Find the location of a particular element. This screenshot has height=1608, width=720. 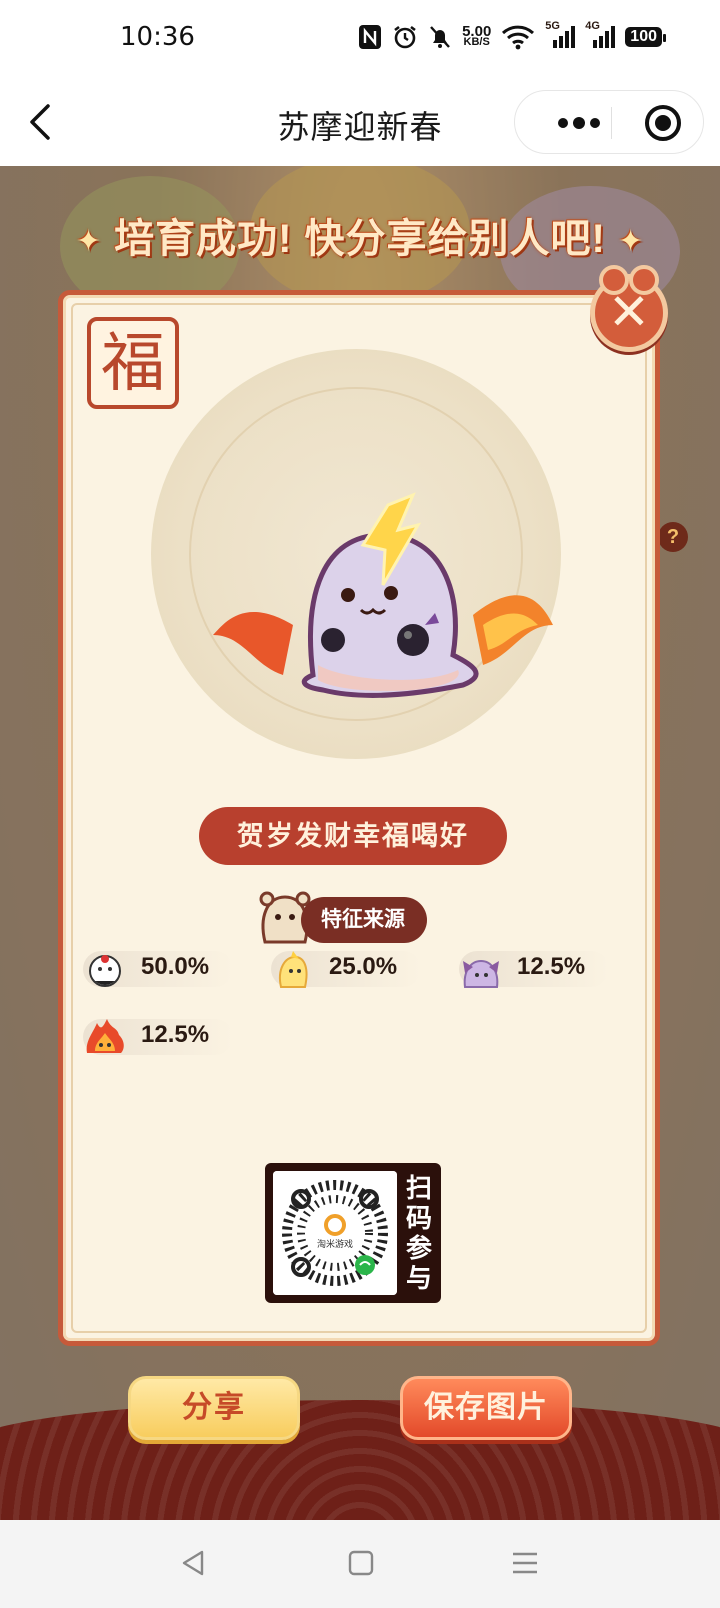

trait-percent: 50.0% is located at coordinates (175, 966).